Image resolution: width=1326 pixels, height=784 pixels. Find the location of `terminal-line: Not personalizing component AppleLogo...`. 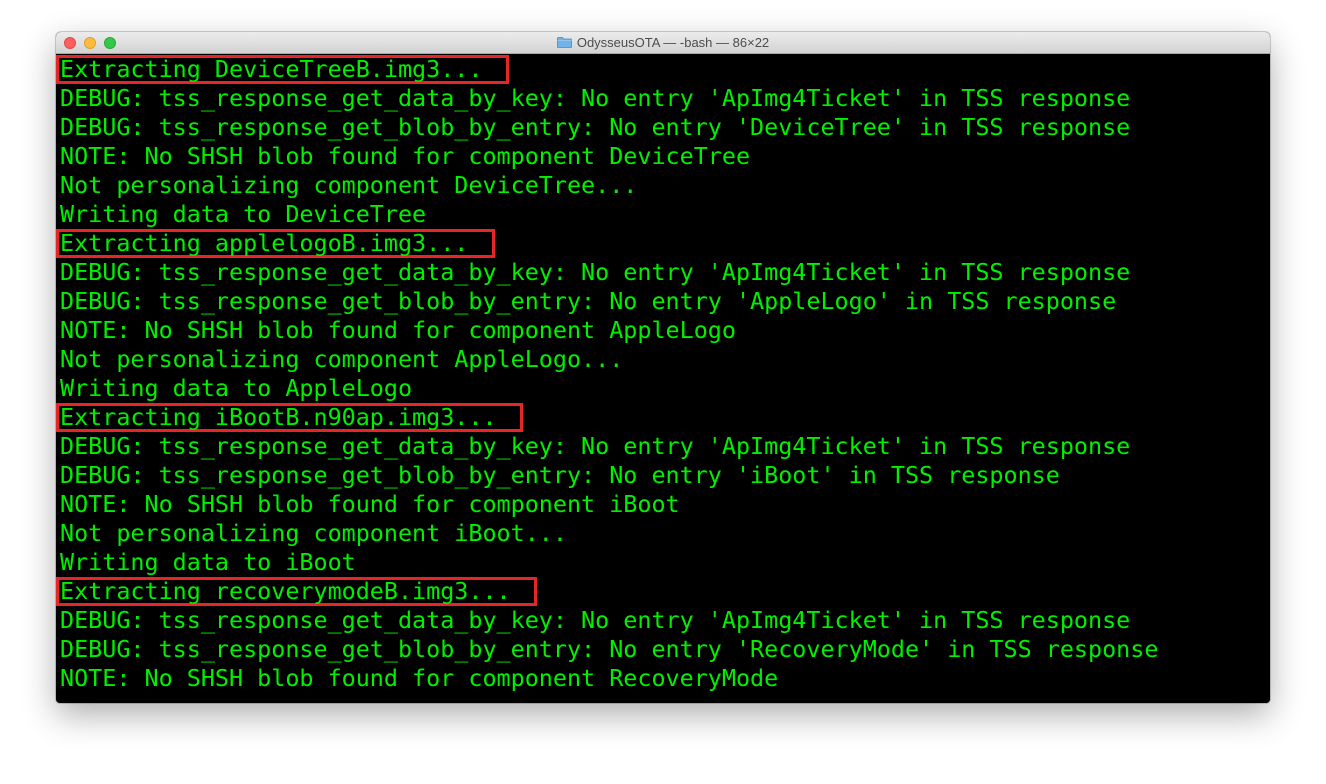

terminal-line: Not personalizing component AppleLogo... is located at coordinates (342, 359).